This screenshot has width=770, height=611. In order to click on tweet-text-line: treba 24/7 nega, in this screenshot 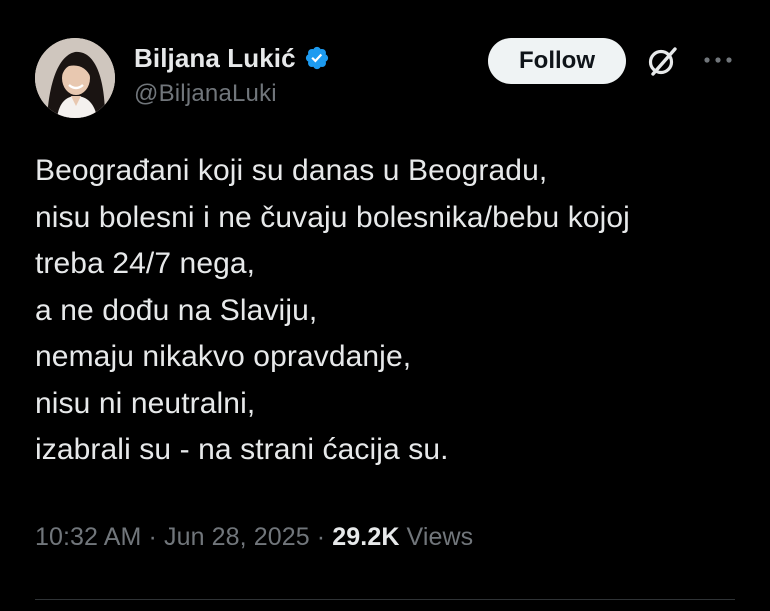, I will do `click(145, 263)`.